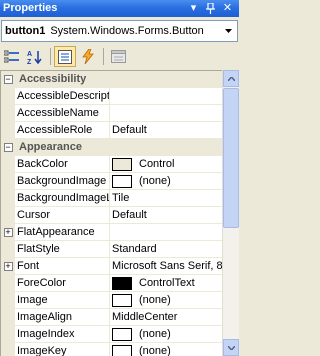  I want to click on property-row-image-index: ImageIndex (none), so click(111, 334).